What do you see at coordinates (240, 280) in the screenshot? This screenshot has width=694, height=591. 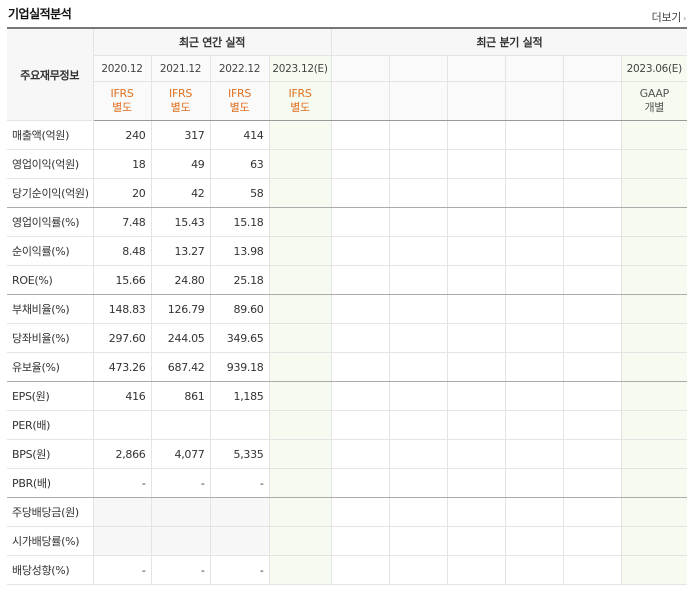 I see `data-cell: 25.18` at bounding box center [240, 280].